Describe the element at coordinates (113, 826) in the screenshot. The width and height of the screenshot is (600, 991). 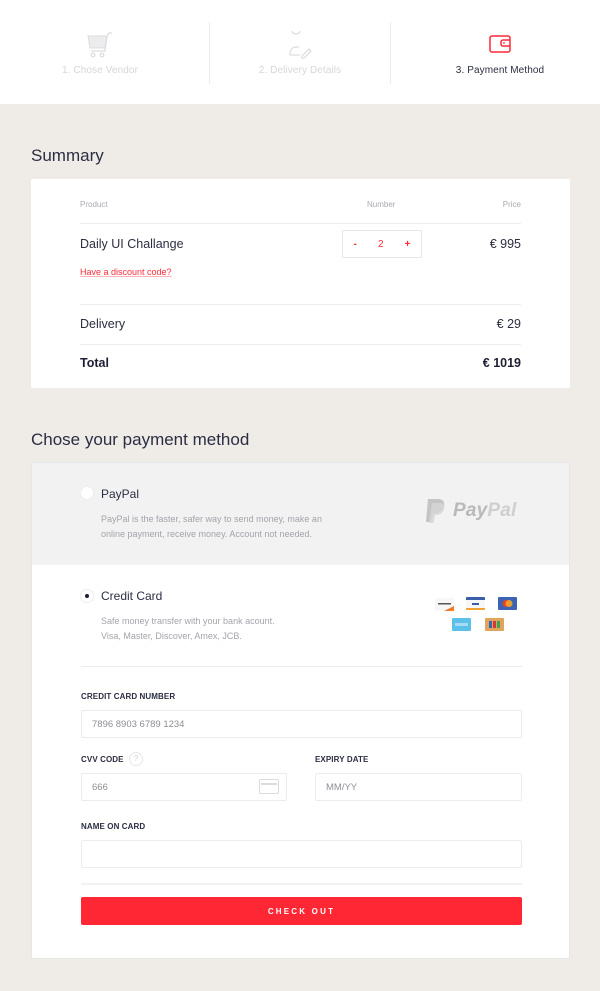
I see `name-on-card-label: NAME ON CARD` at that location.